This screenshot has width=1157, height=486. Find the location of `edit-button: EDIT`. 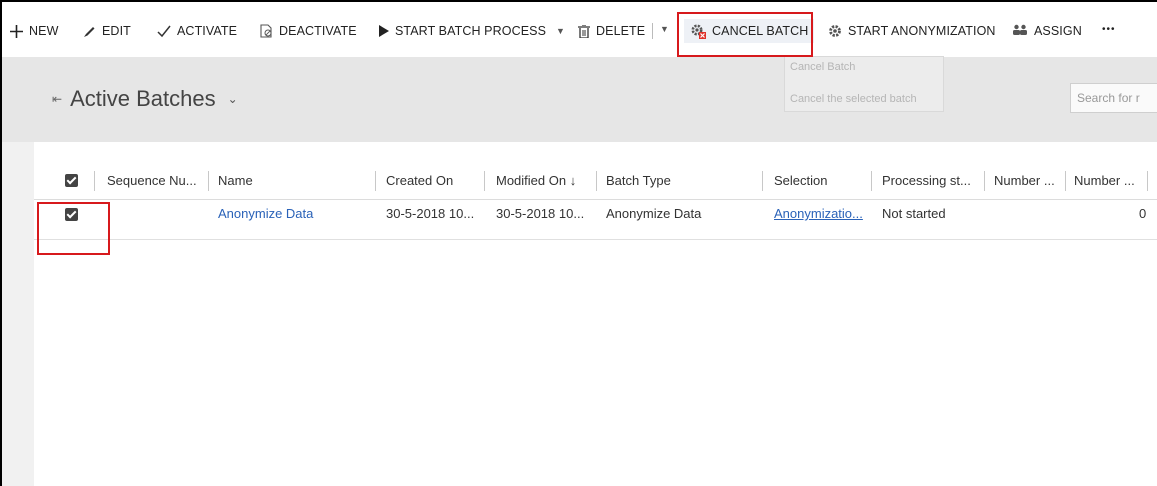

edit-button: EDIT is located at coordinates (107, 31).